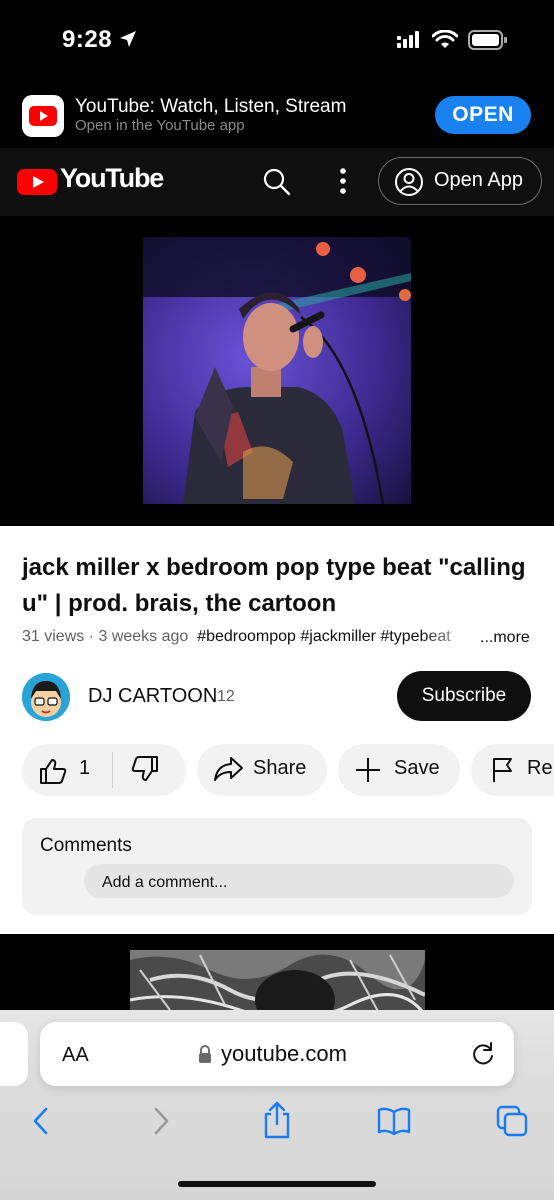  What do you see at coordinates (128, 39) in the screenshot?
I see `location-arrow-icon` at bounding box center [128, 39].